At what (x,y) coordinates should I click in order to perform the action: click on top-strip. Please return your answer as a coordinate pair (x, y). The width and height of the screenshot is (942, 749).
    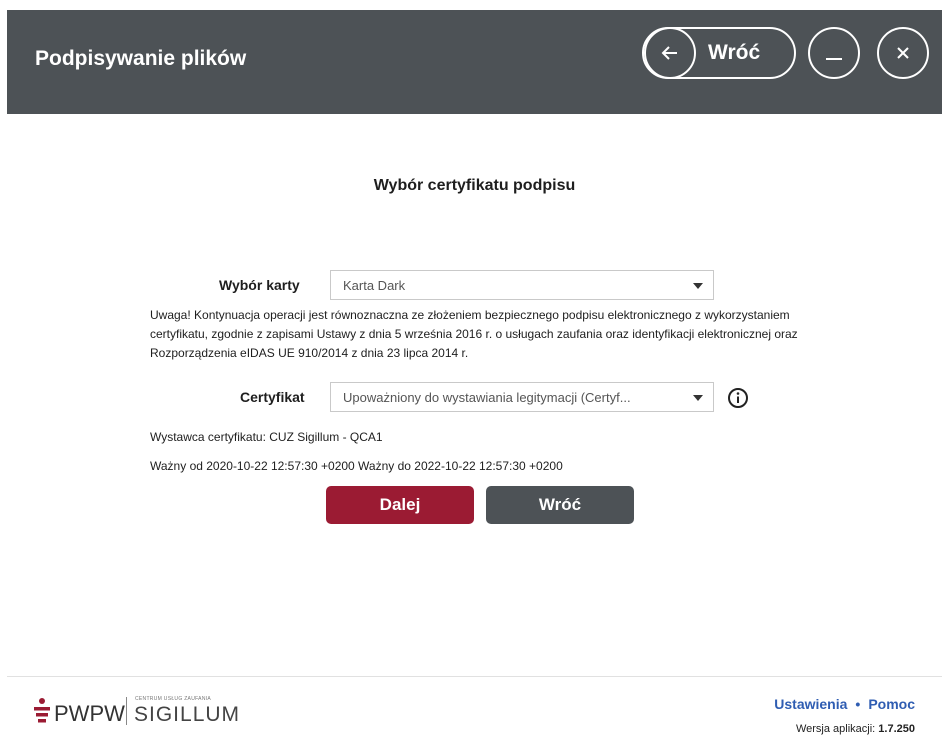
    Looking at the image, I should click on (471, 5).